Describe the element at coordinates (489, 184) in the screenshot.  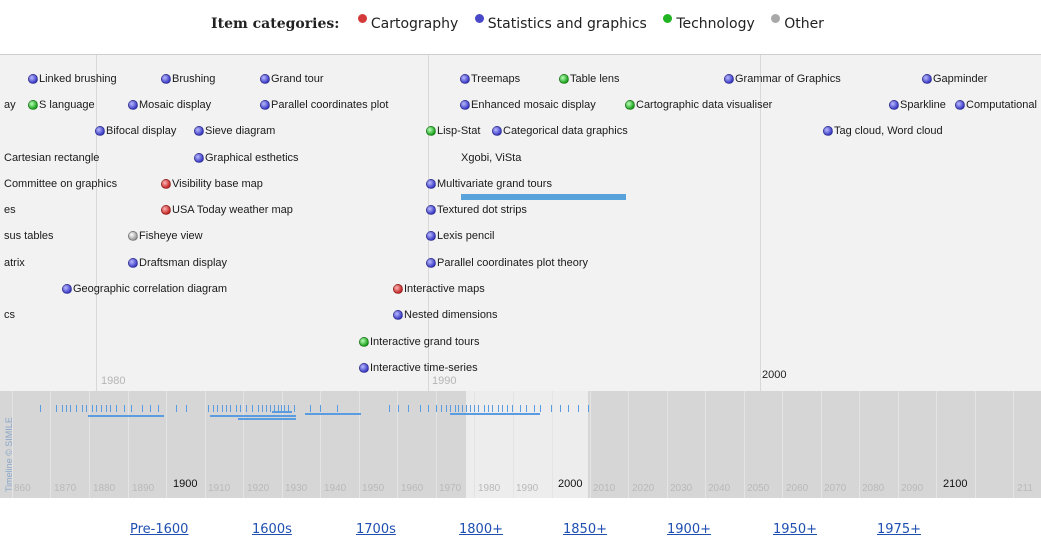
I see `timeline-event: Multivariate grand tours` at that location.